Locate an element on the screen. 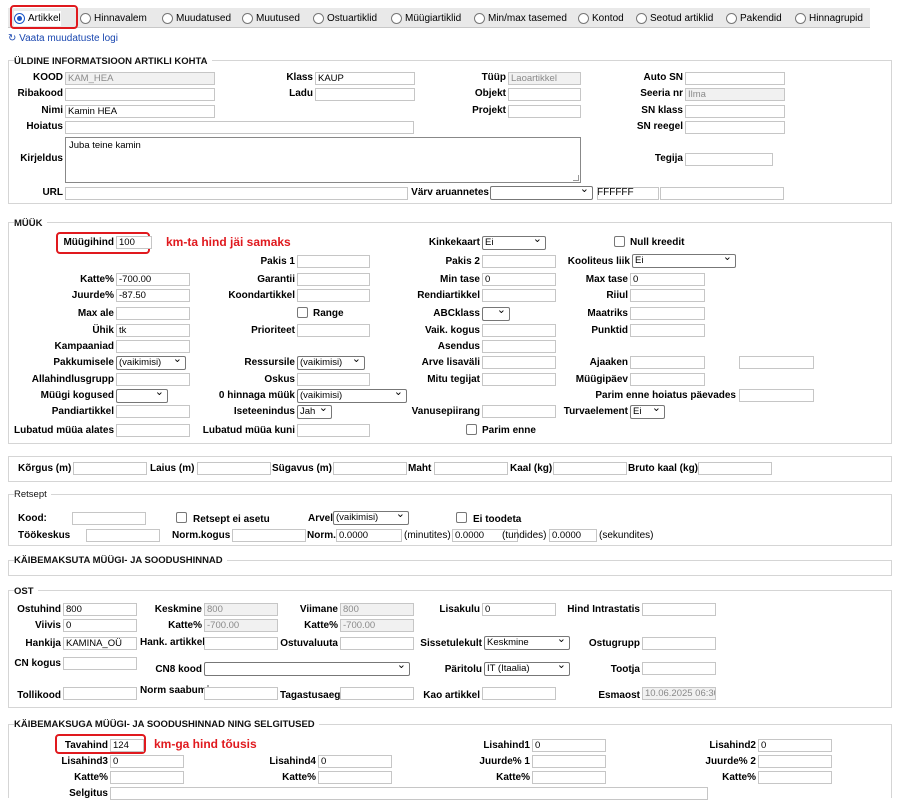 The width and height of the screenshot is (900, 800). paritolu-select: IT (Itaalia) is located at coordinates (527, 669).